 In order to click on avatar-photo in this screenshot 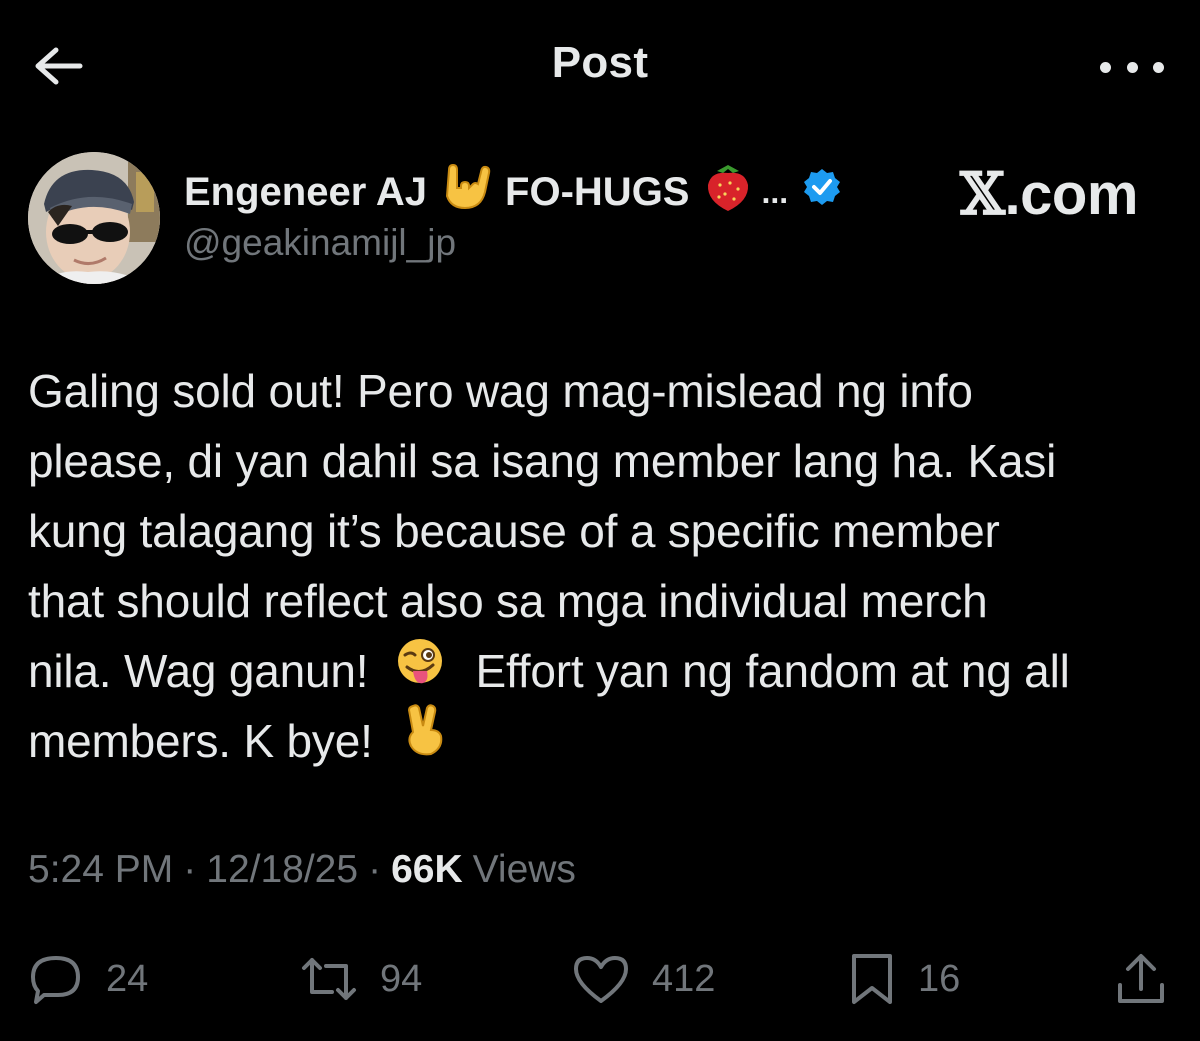, I will do `click(94, 218)`.